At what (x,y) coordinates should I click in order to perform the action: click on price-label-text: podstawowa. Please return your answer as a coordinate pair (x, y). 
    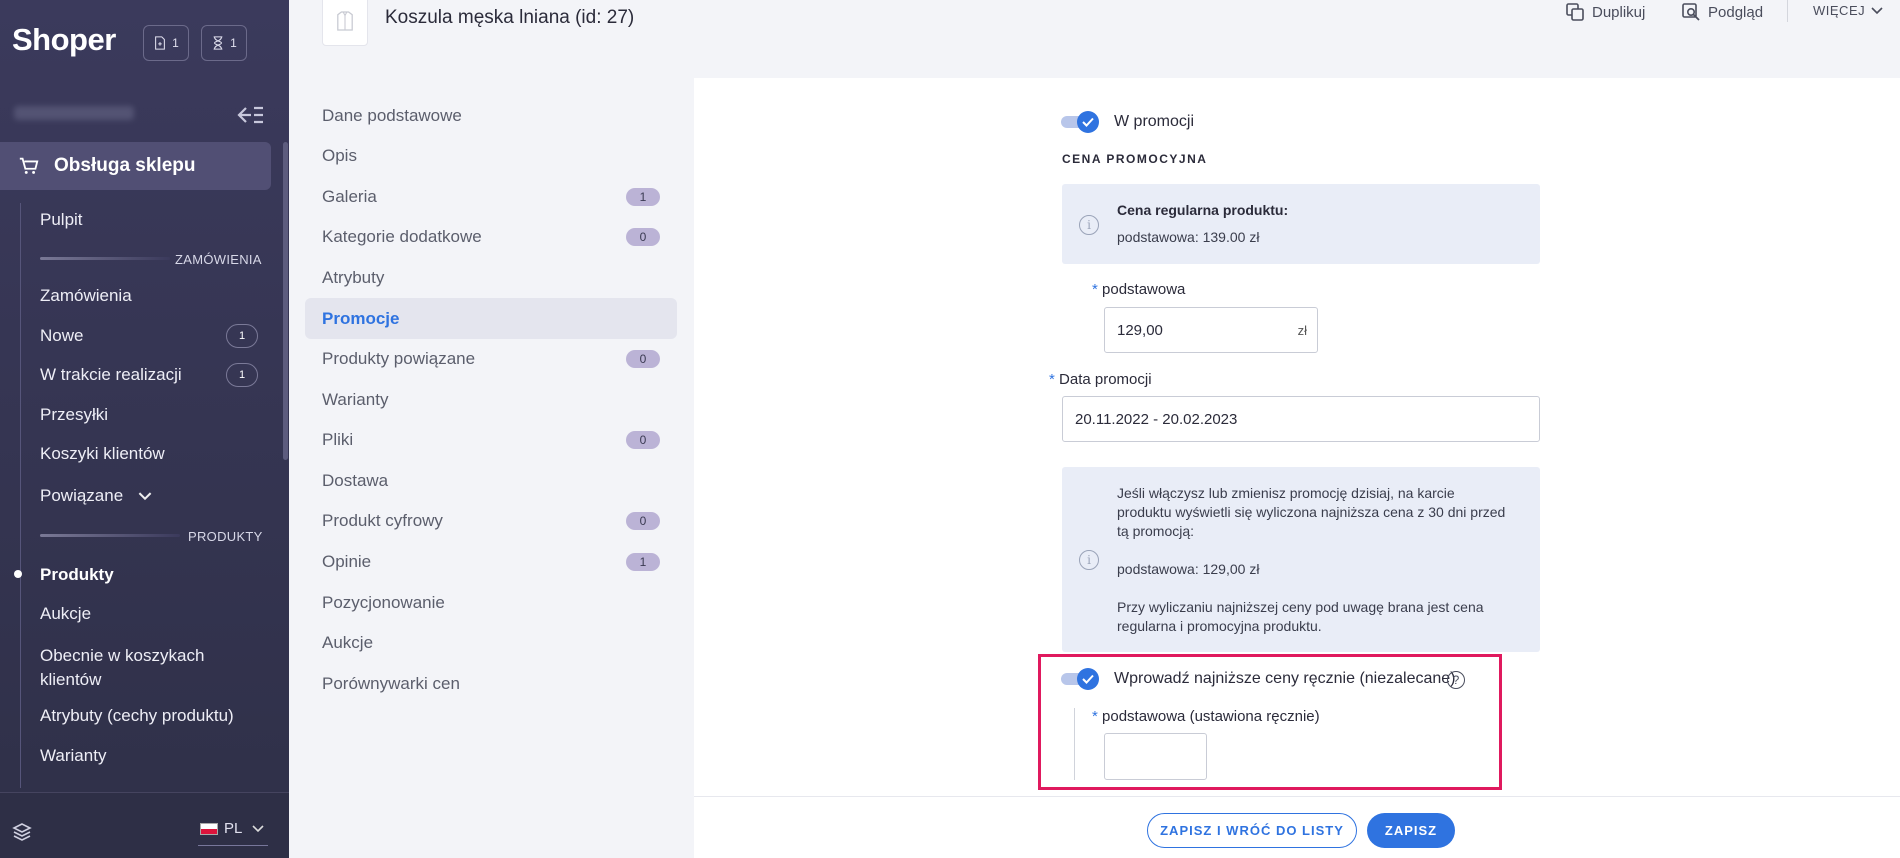
    Looking at the image, I should click on (1144, 289).